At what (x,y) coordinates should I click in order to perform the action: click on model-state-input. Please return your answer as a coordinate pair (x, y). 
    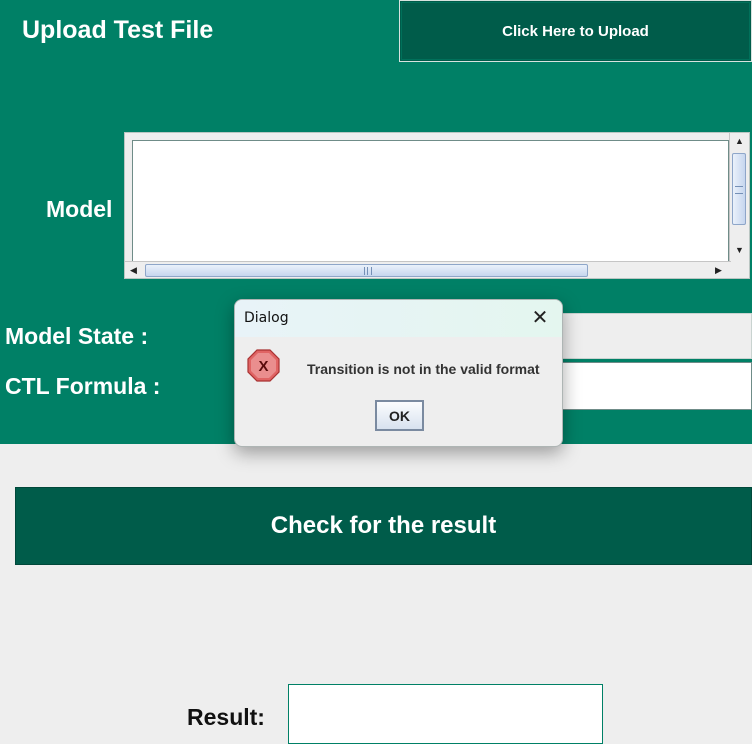
    Looking at the image, I should click on (653, 336).